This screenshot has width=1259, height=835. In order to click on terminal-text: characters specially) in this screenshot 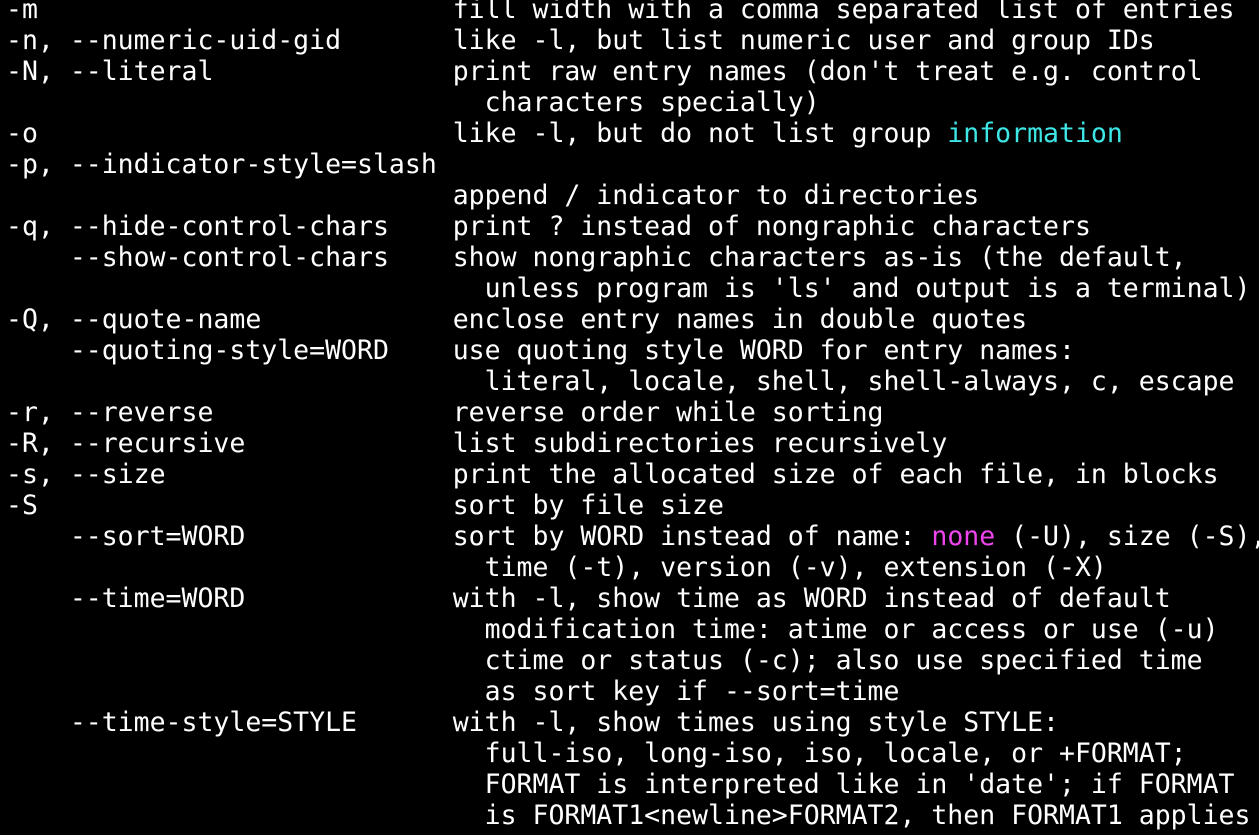, I will do `click(413, 102)`.